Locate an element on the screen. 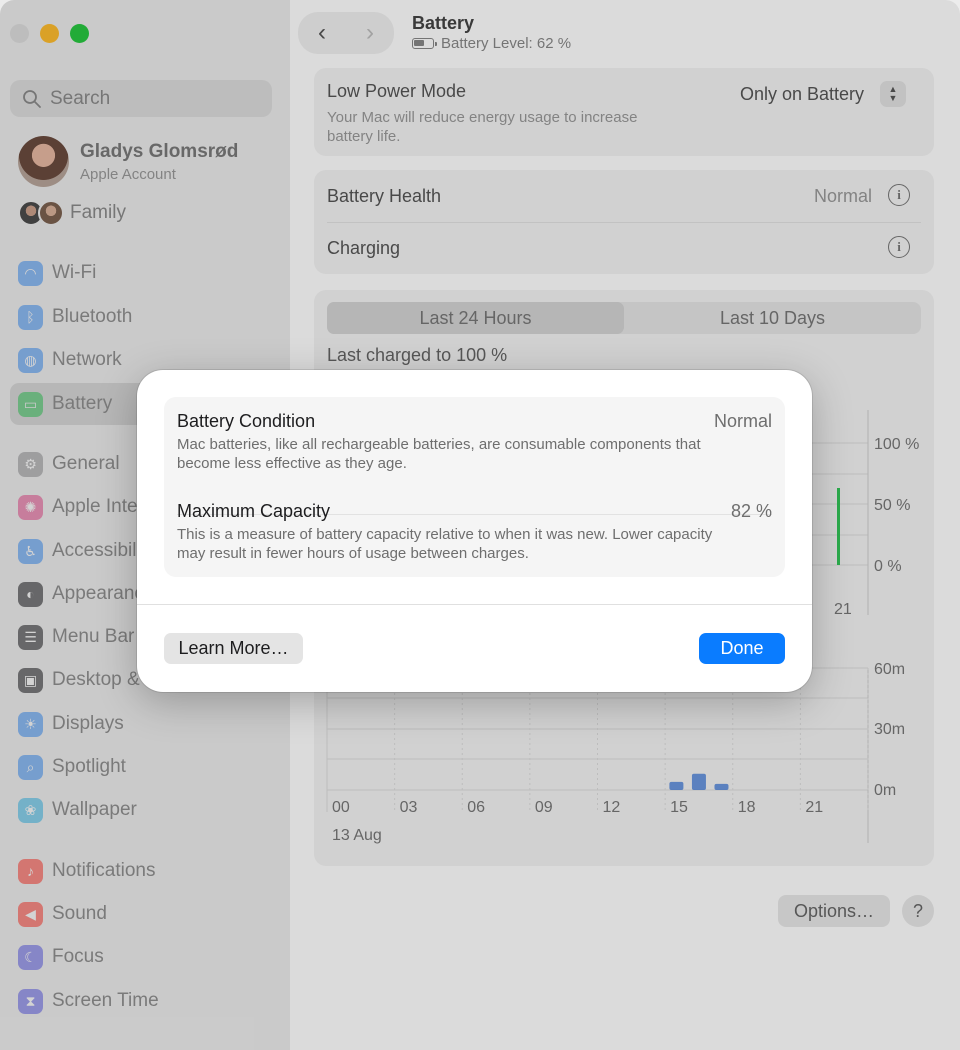 The width and height of the screenshot is (960, 1050). maximum-capacity-title: Maximum Capacity is located at coordinates (254, 511).